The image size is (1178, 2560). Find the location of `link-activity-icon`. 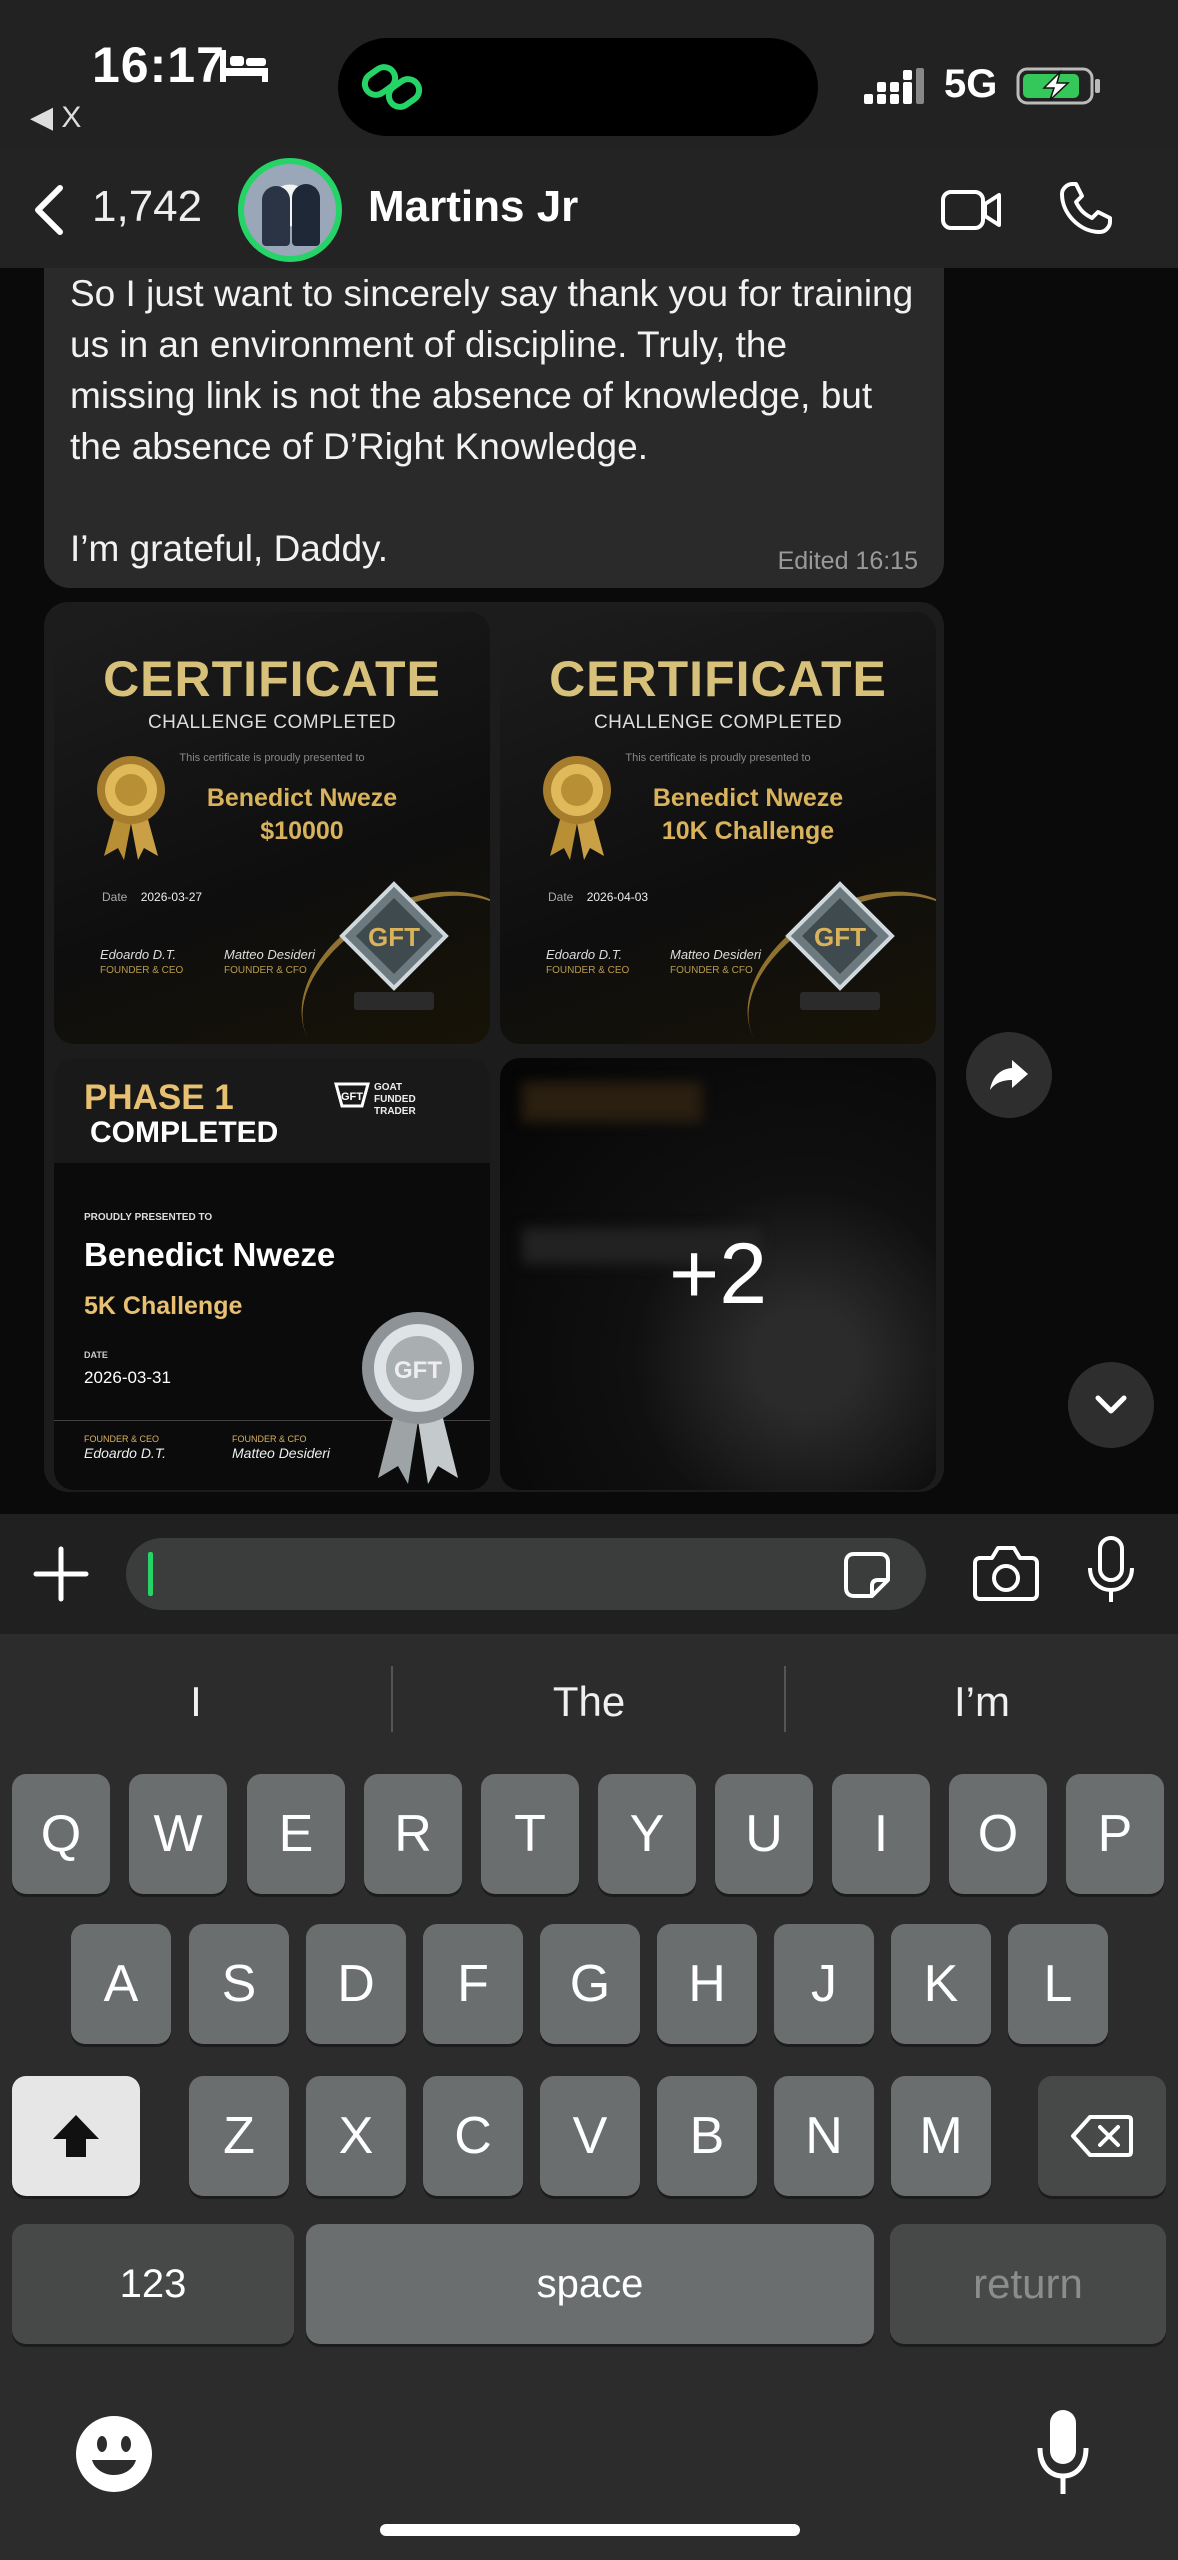

link-activity-icon is located at coordinates (392, 87).